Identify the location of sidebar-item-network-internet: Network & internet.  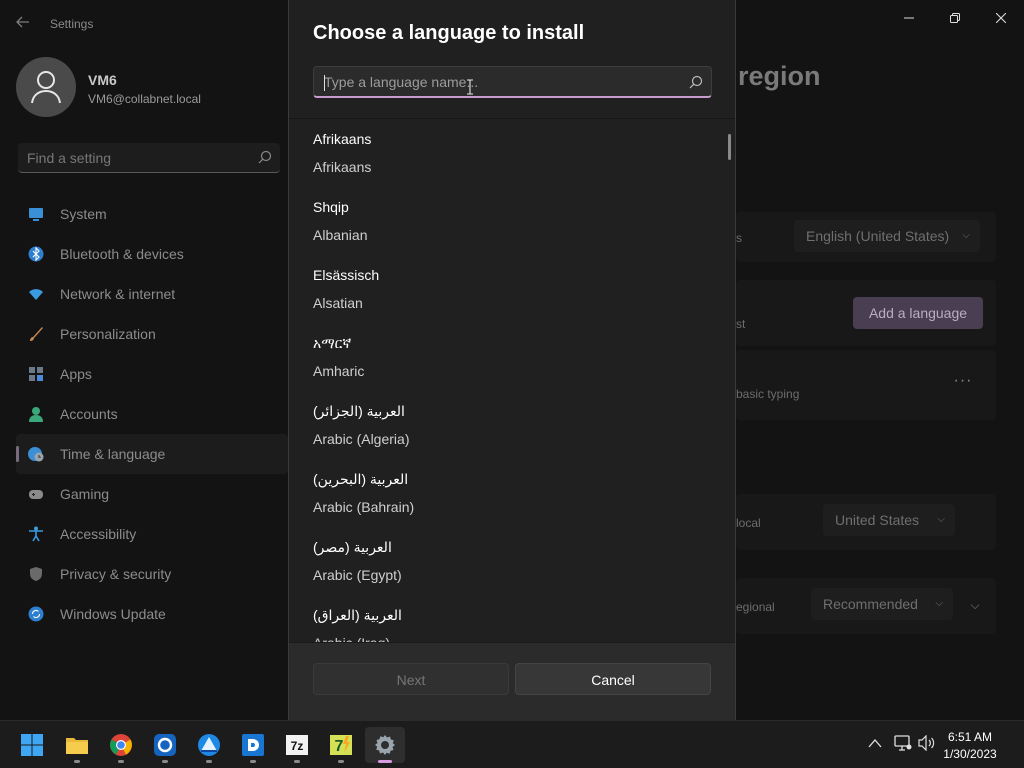
(152, 294).